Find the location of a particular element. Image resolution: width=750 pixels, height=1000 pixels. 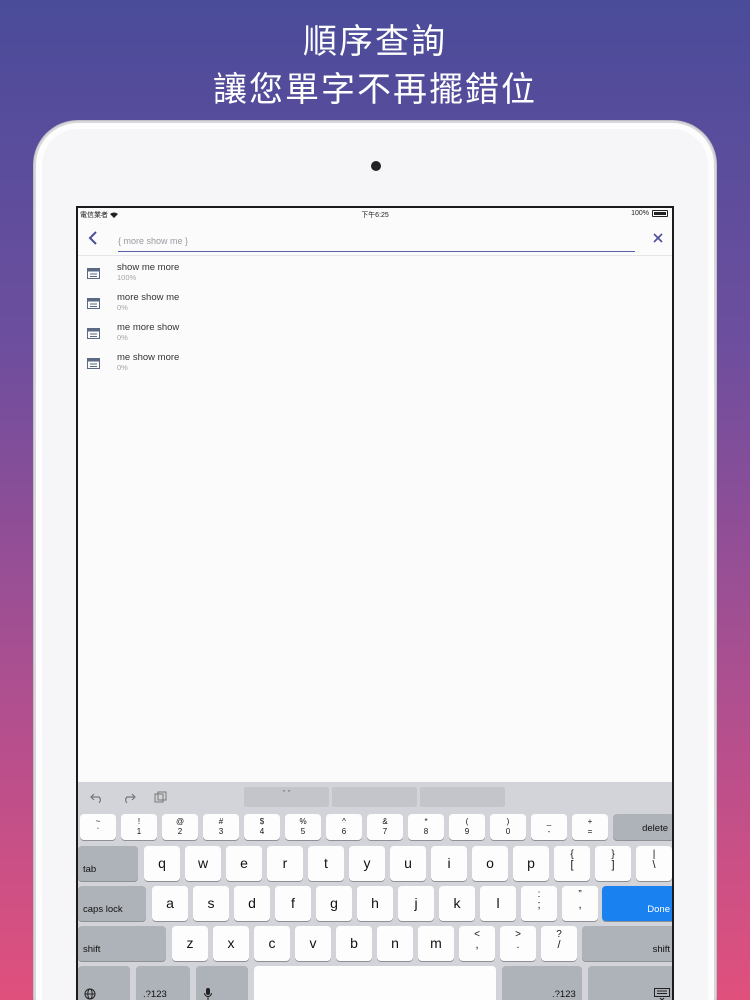

hide-keyboard-key is located at coordinates (630, 983).